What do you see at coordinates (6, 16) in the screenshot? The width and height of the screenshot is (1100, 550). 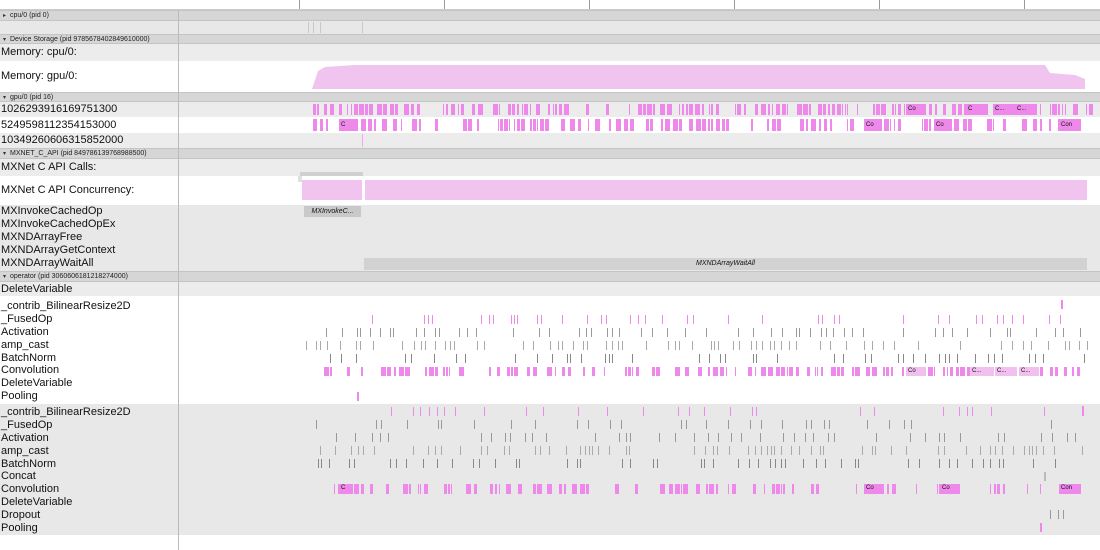 I see `collapse-caret-icon: ▸` at bounding box center [6, 16].